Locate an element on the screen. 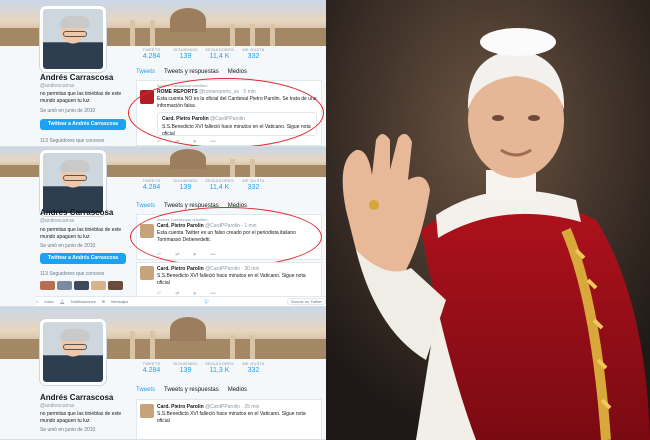 The width and height of the screenshot is (650, 440). bell-icon: 🔔︎ is located at coordinates (62, 301).